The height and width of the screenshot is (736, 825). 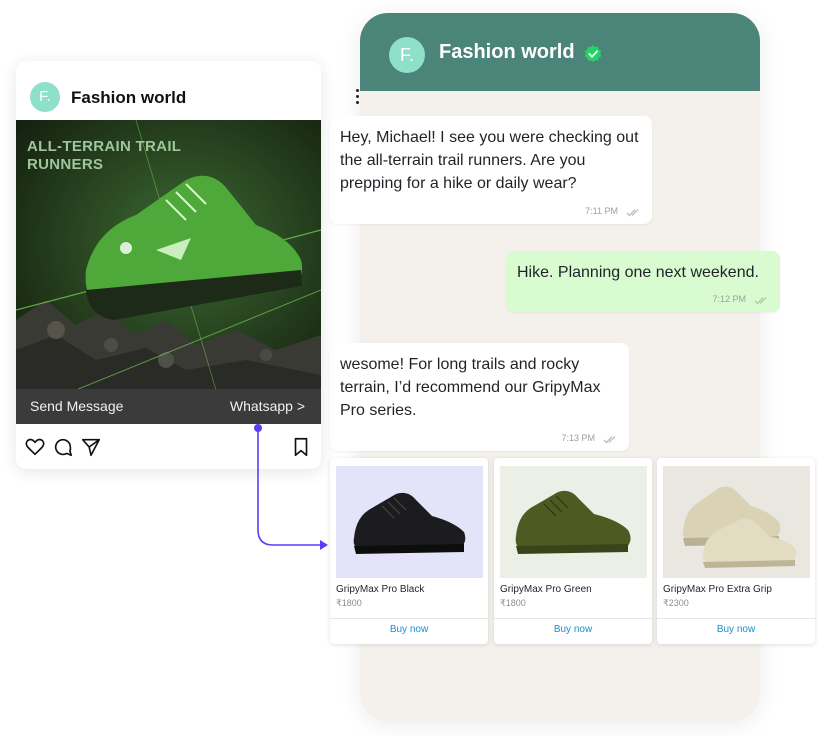 I want to click on outgoing-message: Hike. Planning one next weekend. 7:12 PM, so click(x=643, y=281).